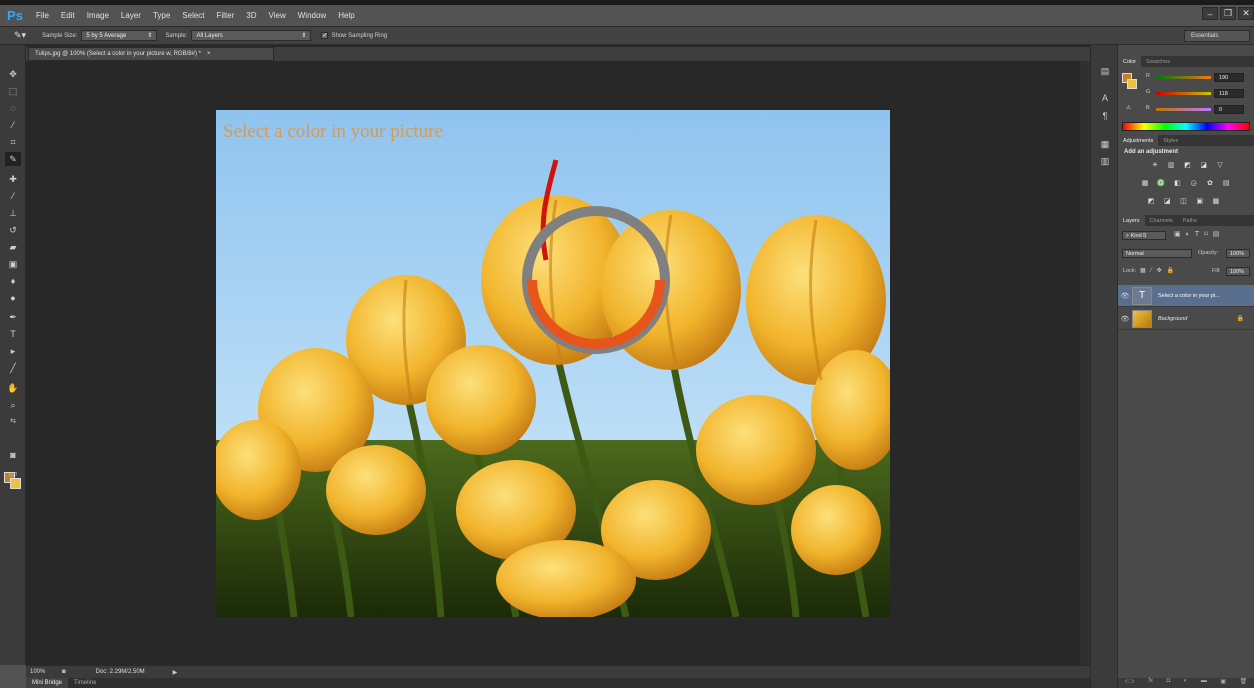  What do you see at coordinates (161, 15) in the screenshot?
I see `menu-type: Type` at bounding box center [161, 15].